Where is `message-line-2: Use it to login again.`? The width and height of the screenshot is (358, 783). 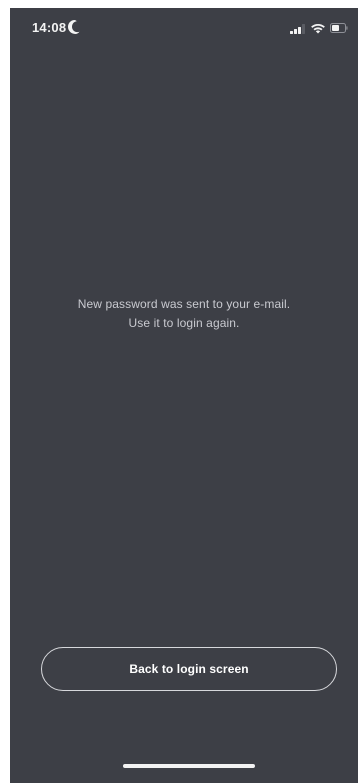
message-line-2: Use it to login again. is located at coordinates (184, 323).